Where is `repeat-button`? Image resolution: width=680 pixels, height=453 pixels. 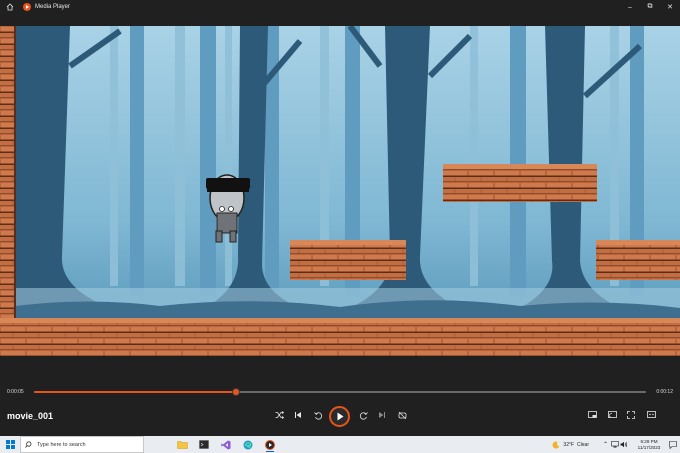 repeat-button is located at coordinates (402, 415).